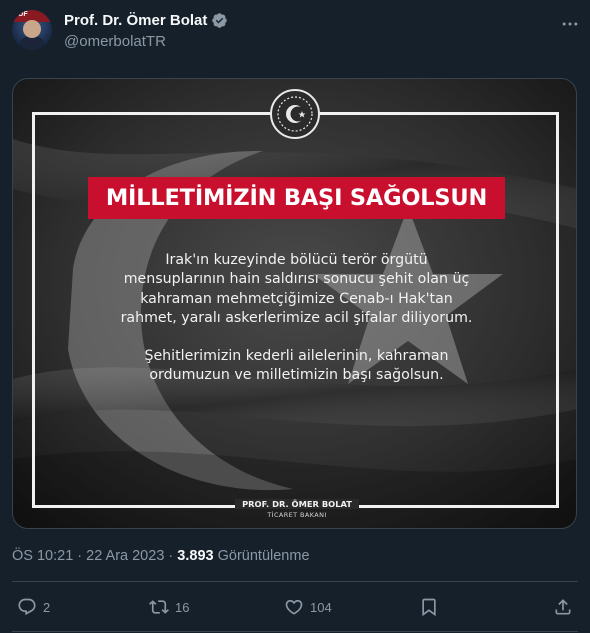 Image resolution: width=590 pixels, height=633 pixels. I want to click on reply-button: 2, so click(33, 607).